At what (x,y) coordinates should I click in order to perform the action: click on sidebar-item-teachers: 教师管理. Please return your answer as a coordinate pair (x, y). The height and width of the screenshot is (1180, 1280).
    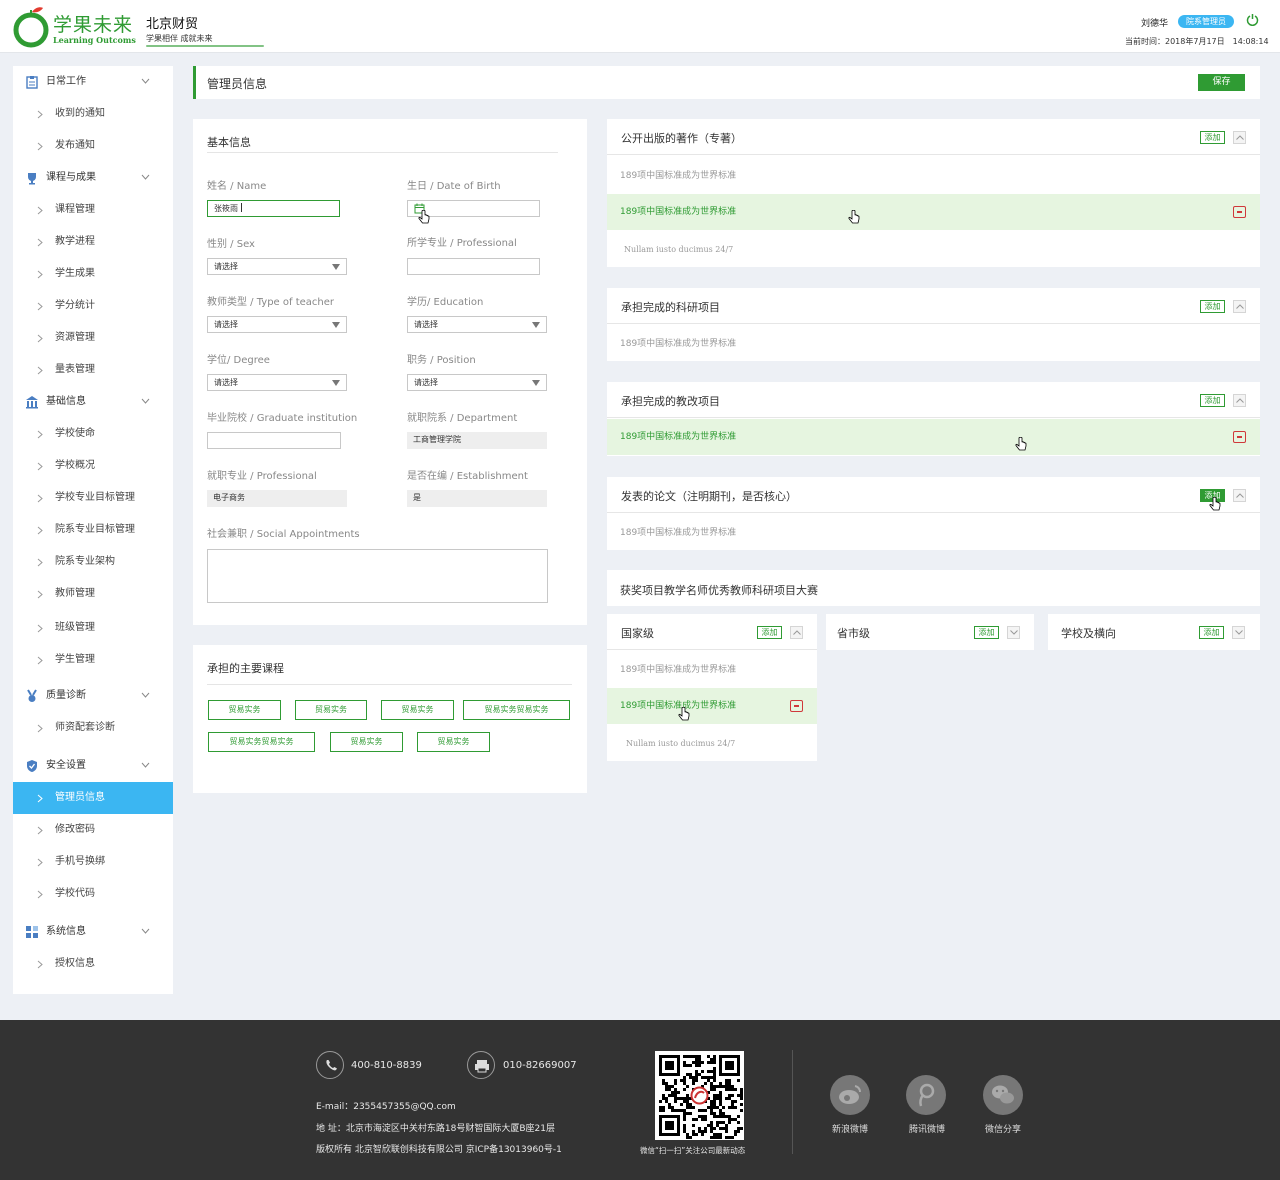
    Looking at the image, I should click on (93, 594).